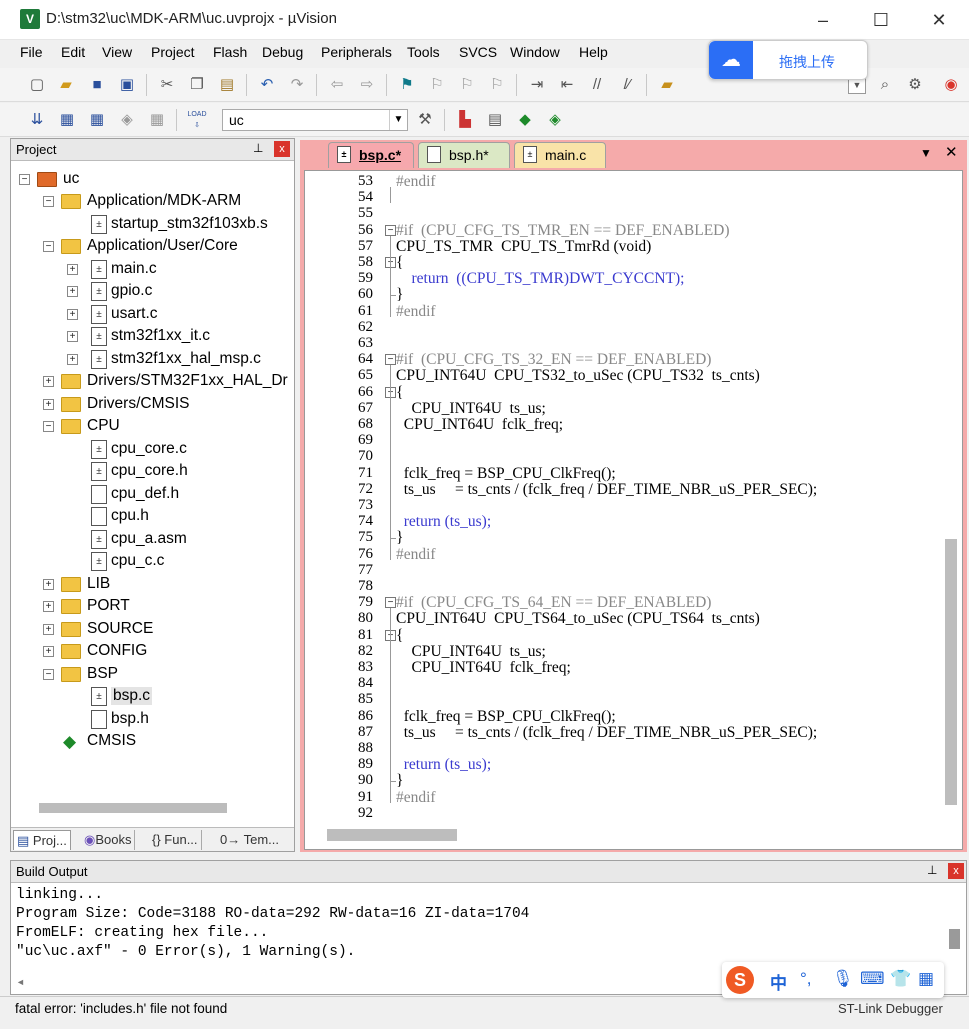  Describe the element at coordinates (778, 981) in the screenshot. I see `ime-chinese-mode: 中` at that location.